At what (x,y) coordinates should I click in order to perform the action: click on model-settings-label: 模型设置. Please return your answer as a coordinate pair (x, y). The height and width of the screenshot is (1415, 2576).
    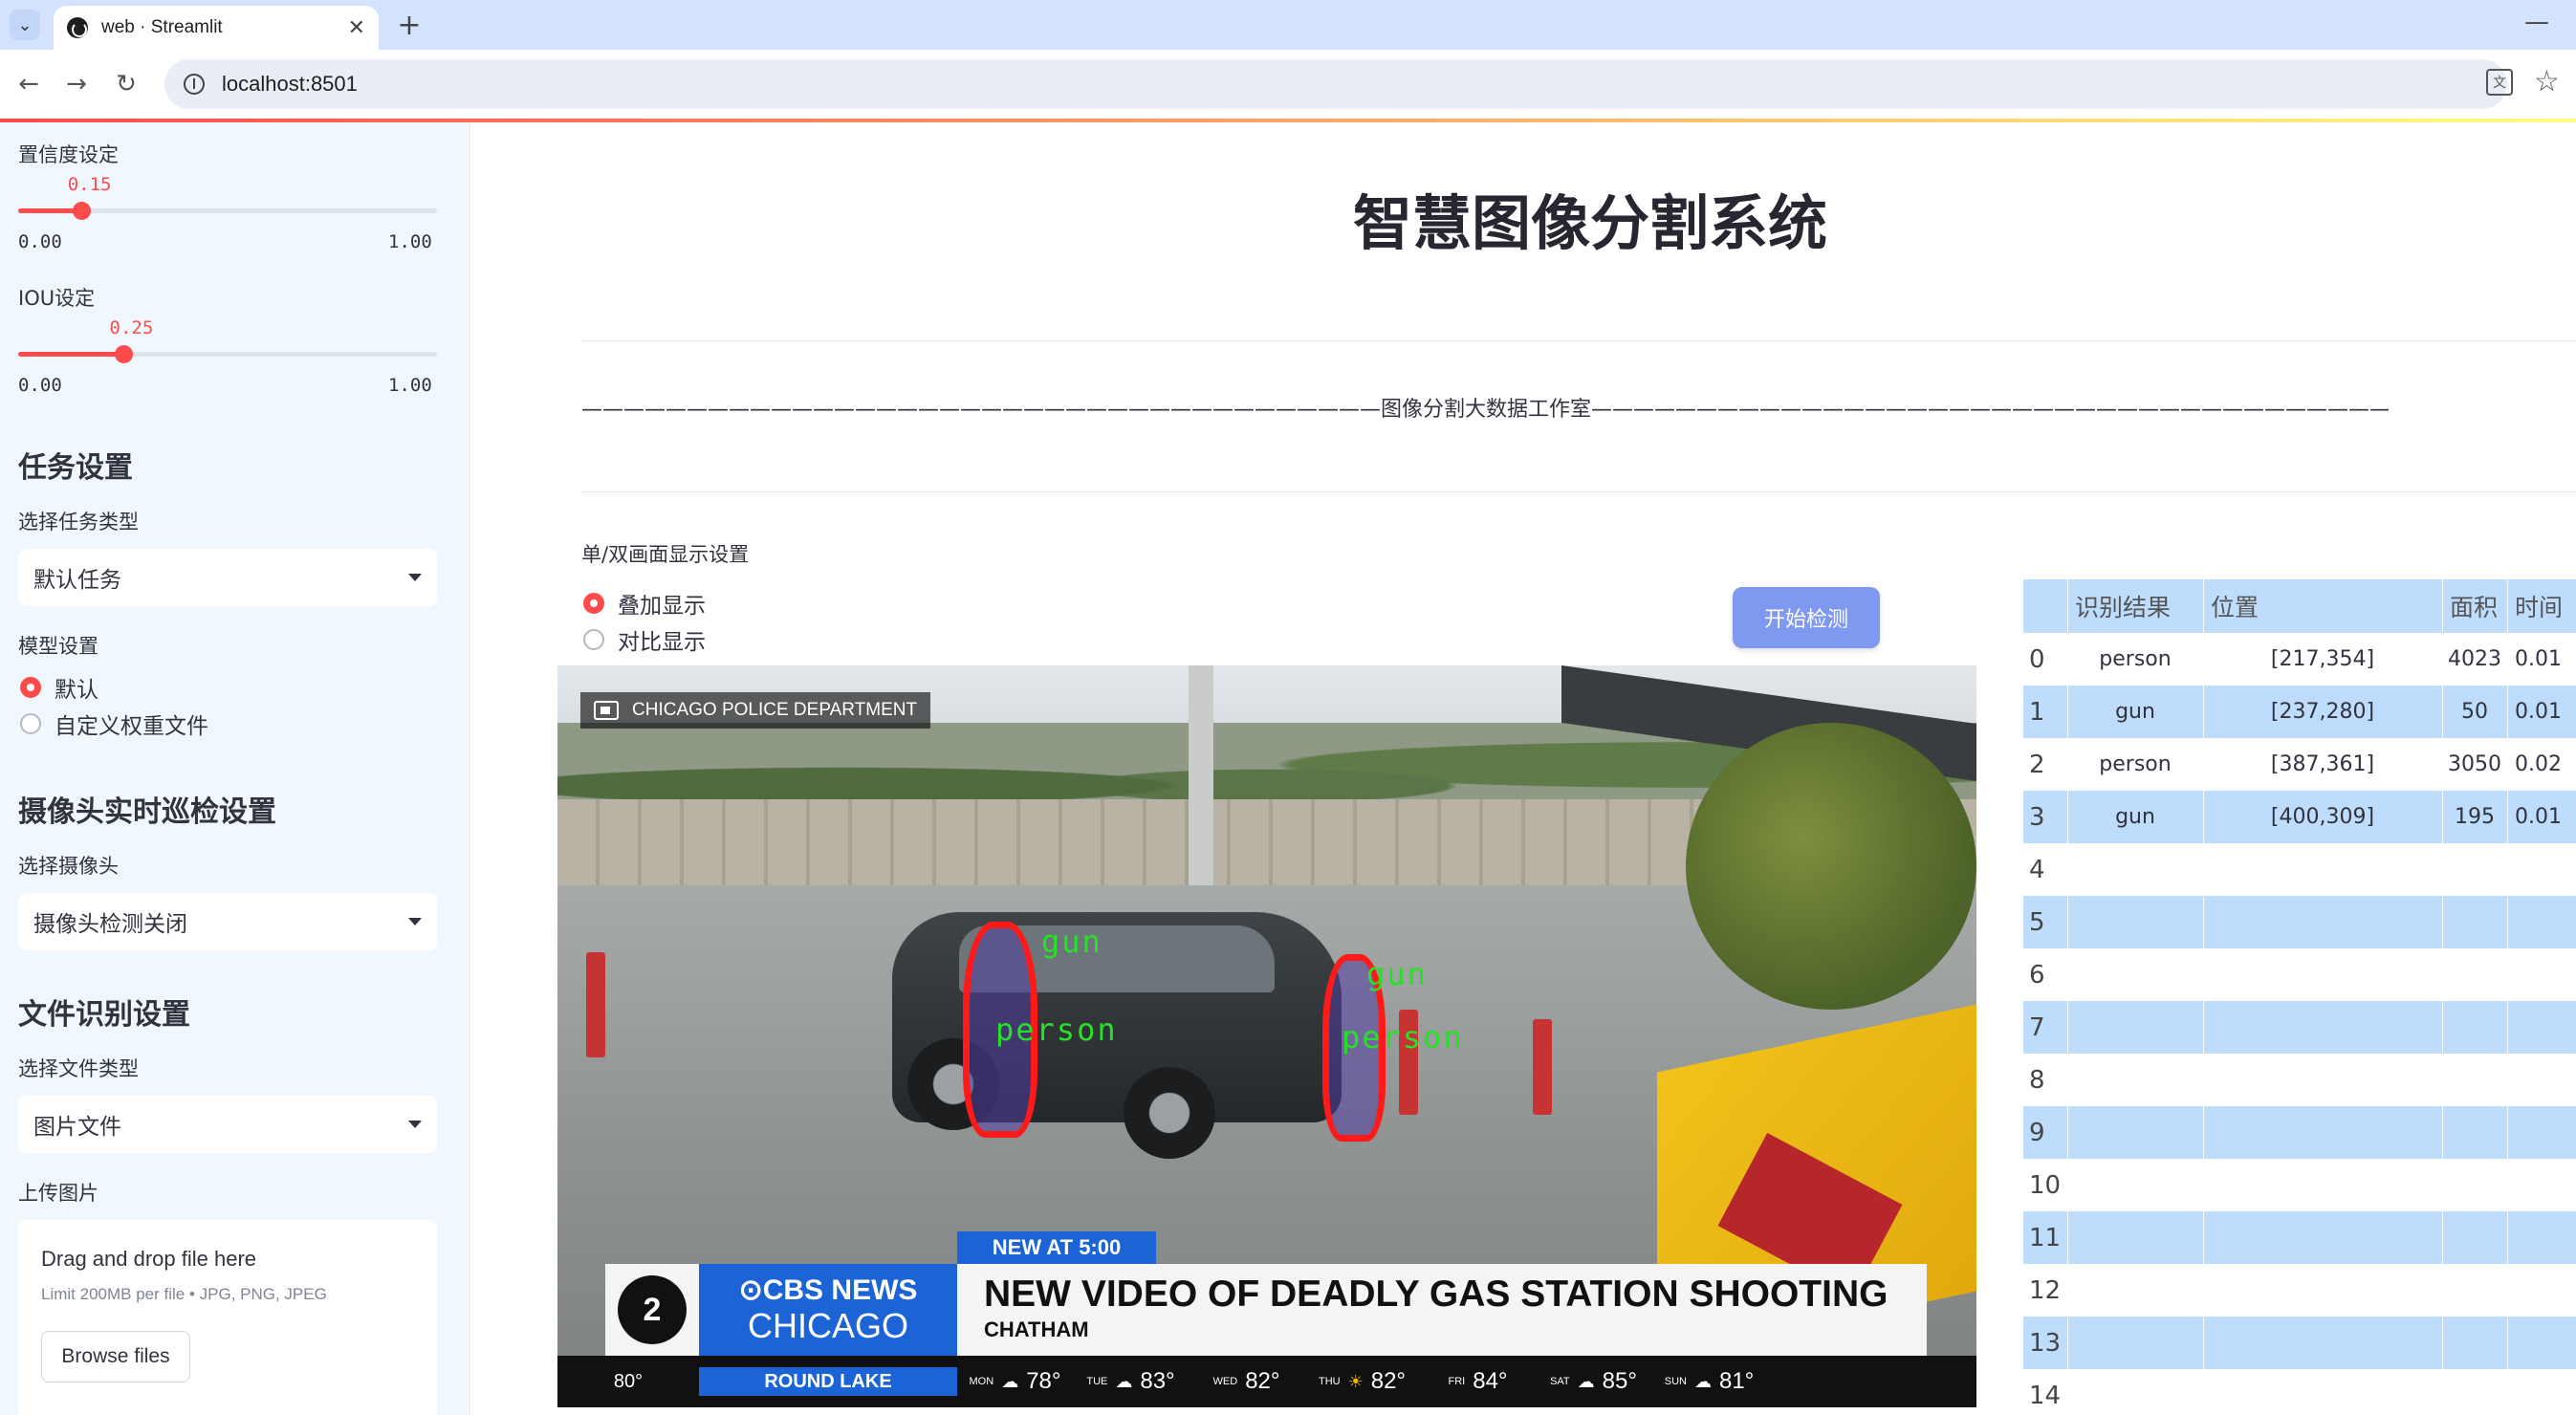
    Looking at the image, I should click on (58, 646).